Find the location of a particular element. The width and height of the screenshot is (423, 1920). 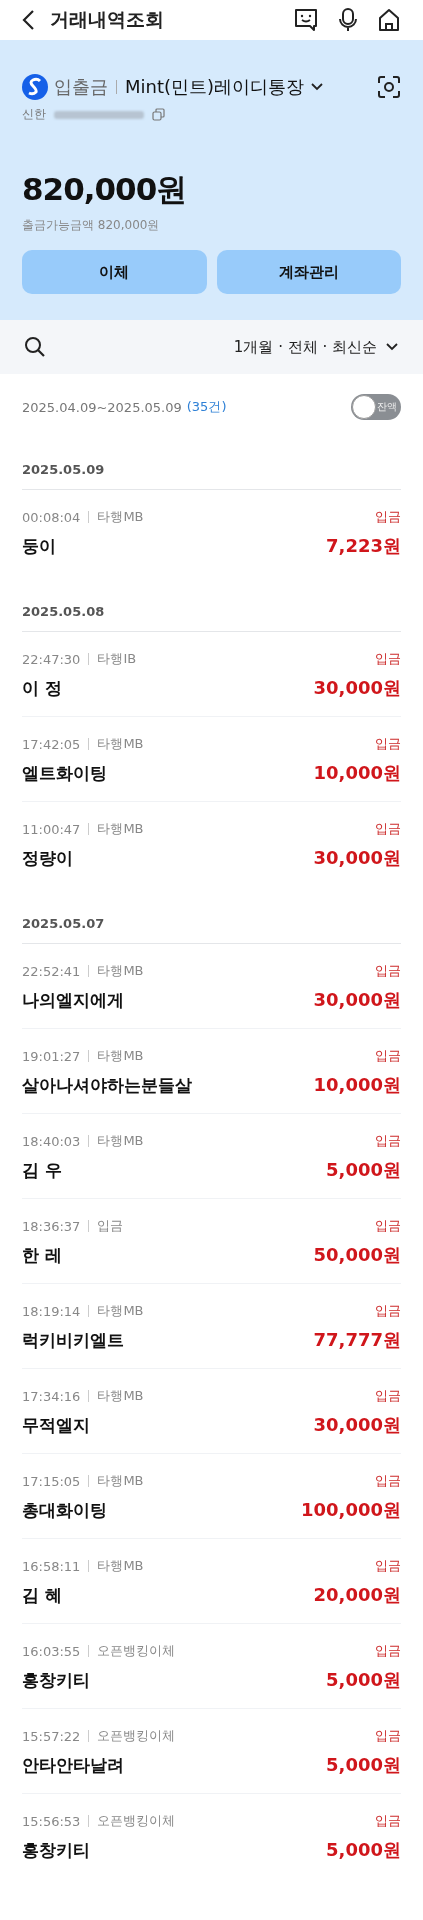

transaction-name: 둥이 is located at coordinates (39, 546).